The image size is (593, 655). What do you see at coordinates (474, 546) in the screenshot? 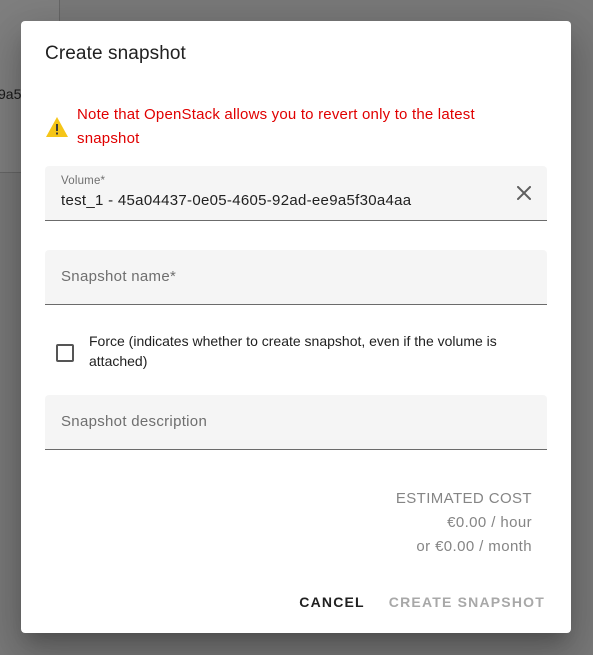
I see `estimated-cost-monthly: or €0.00 / month` at bounding box center [474, 546].